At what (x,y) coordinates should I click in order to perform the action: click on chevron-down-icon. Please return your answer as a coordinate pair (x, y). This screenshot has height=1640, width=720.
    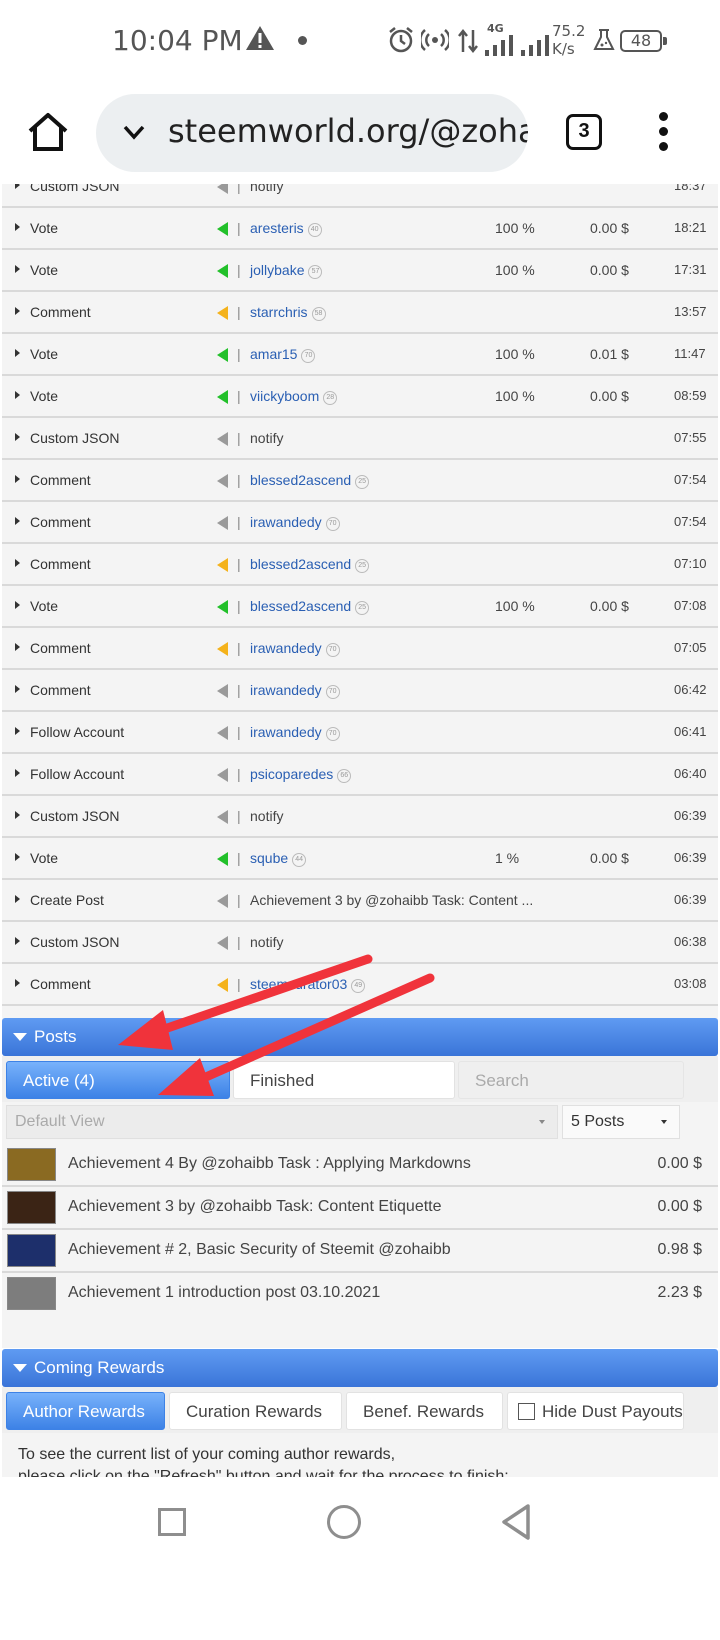
    Looking at the image, I should click on (134, 132).